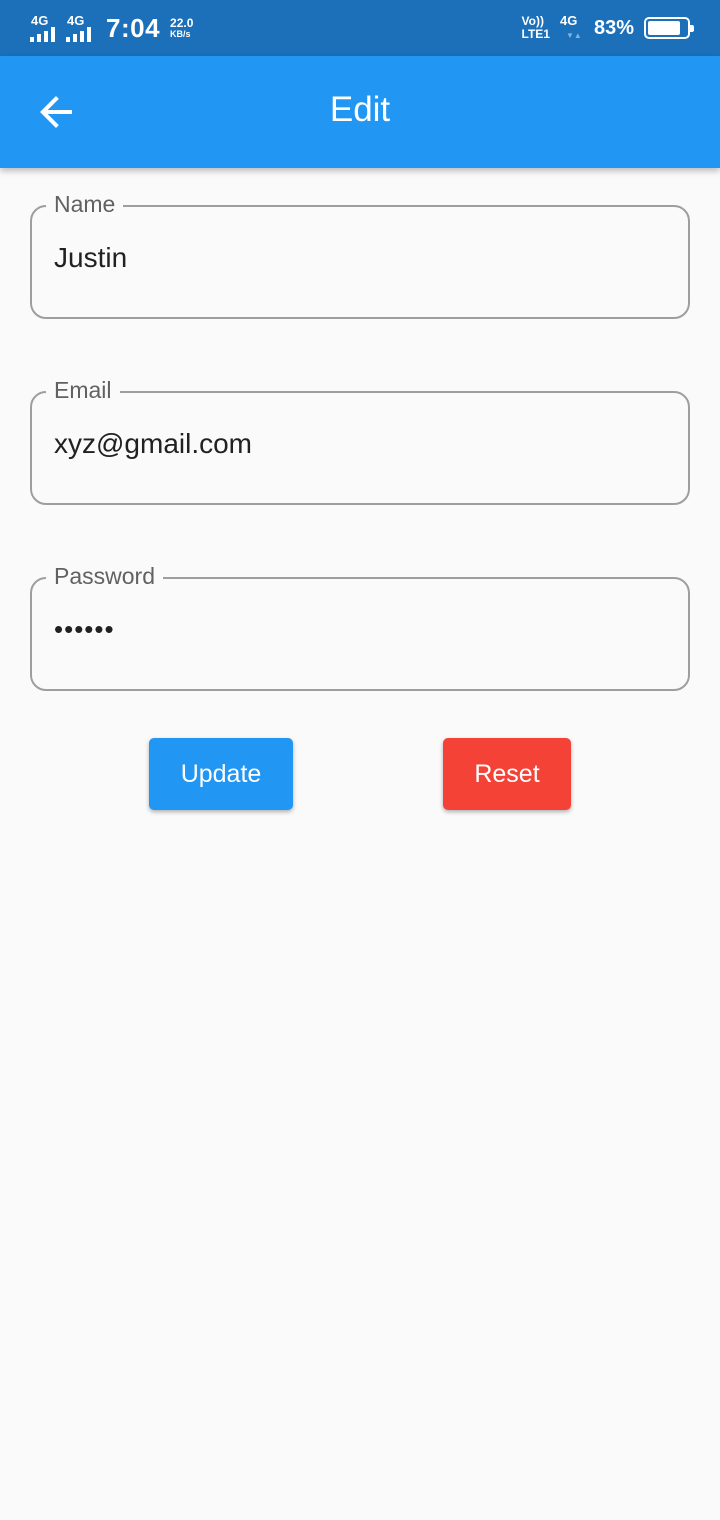 The width and height of the screenshot is (720, 1520). Describe the element at coordinates (613, 27) in the screenshot. I see `battery-percent: 83%` at that location.